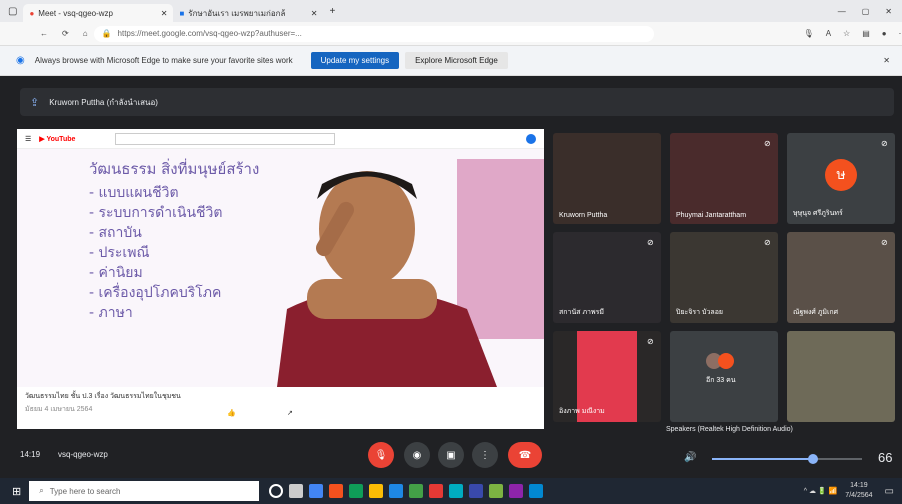 The width and height of the screenshot is (902, 504). I want to click on present-button: ▣, so click(451, 455).